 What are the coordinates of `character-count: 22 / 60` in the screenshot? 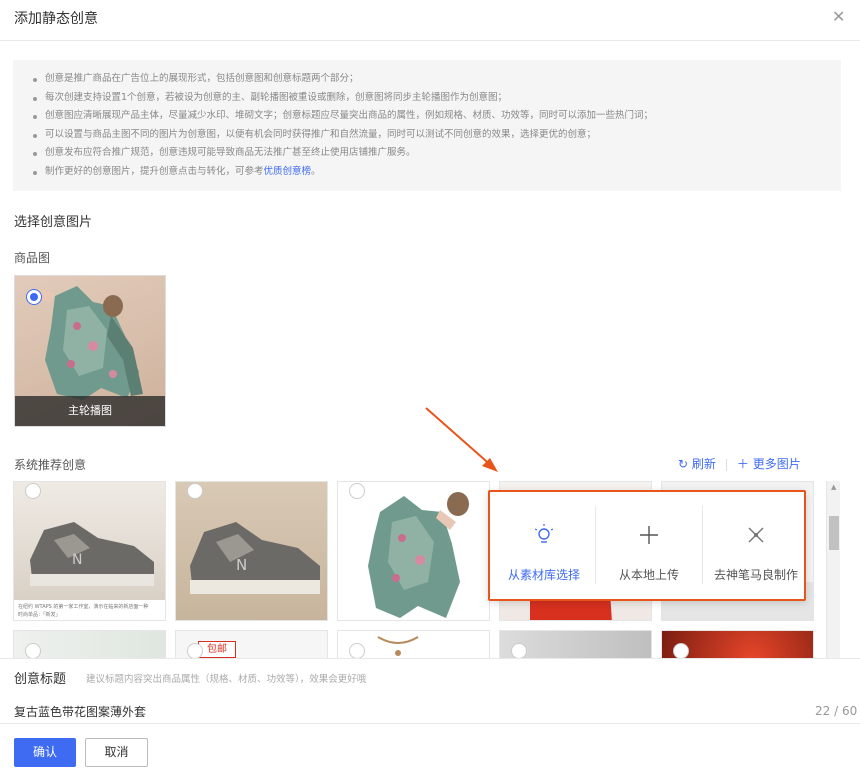 It's located at (836, 711).